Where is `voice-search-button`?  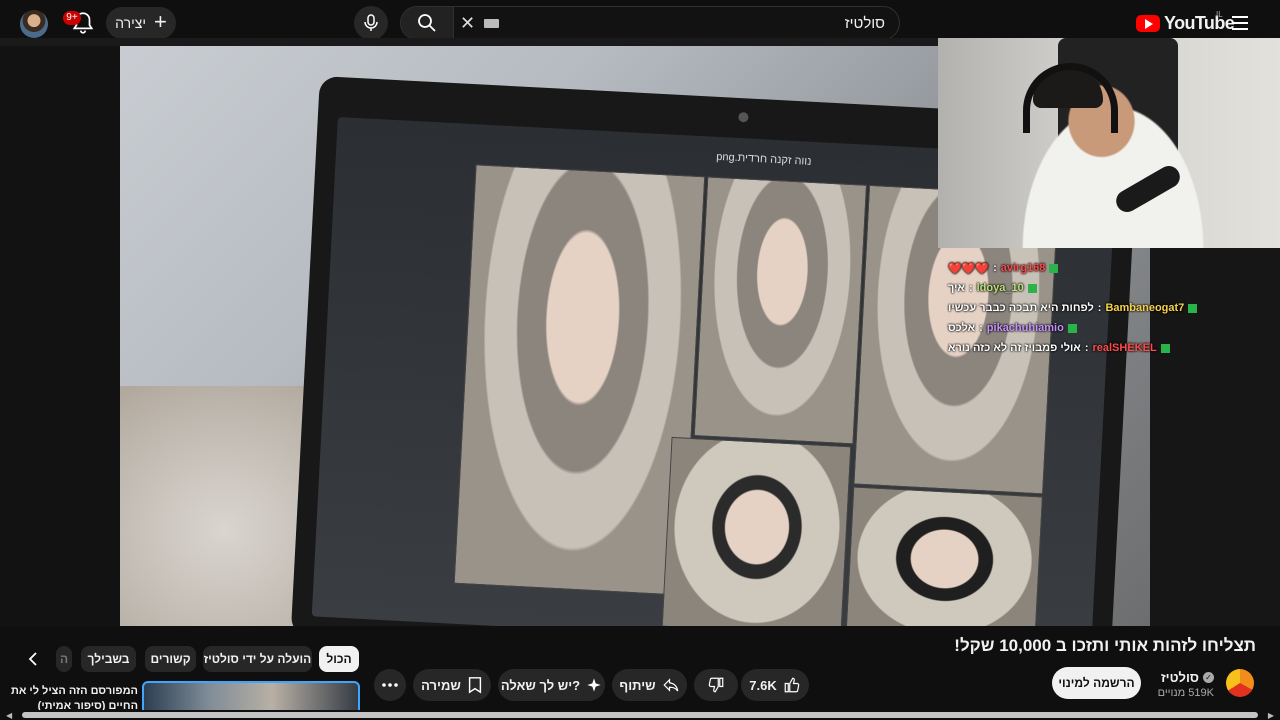
voice-search-button is located at coordinates (371, 23).